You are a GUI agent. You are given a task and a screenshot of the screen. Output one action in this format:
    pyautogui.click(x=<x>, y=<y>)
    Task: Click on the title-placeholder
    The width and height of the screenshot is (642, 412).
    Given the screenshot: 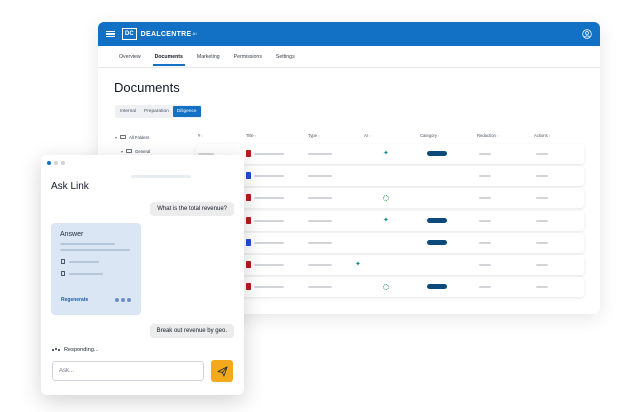 What is the action you would take?
    pyautogui.click(x=161, y=176)
    